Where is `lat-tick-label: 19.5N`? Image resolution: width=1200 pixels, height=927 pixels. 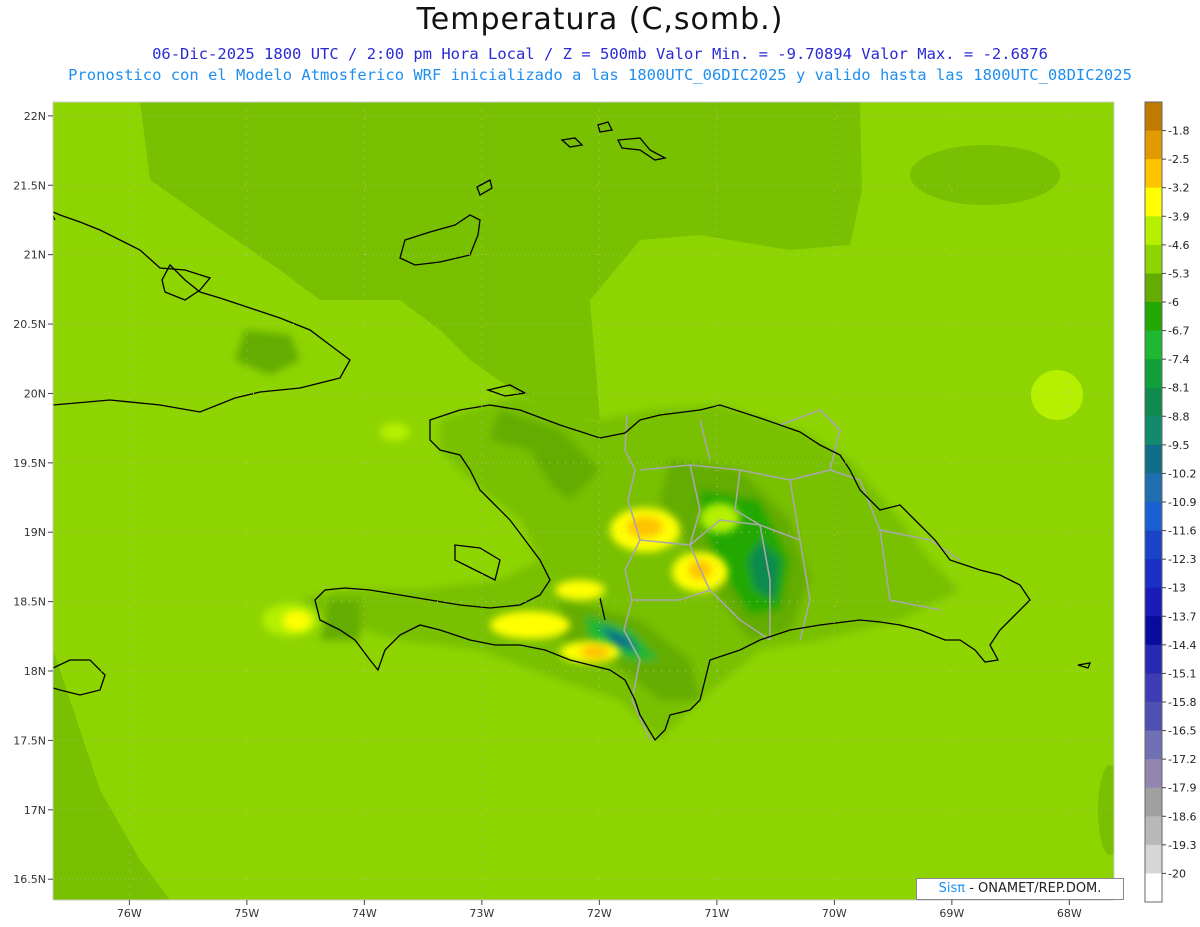
lat-tick-label: 19.5N is located at coordinates (29, 463).